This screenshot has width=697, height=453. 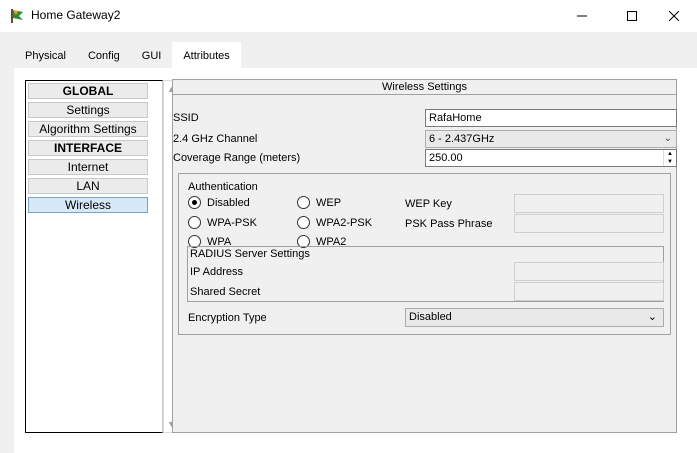 I want to click on app-icon, so click(x=17, y=16).